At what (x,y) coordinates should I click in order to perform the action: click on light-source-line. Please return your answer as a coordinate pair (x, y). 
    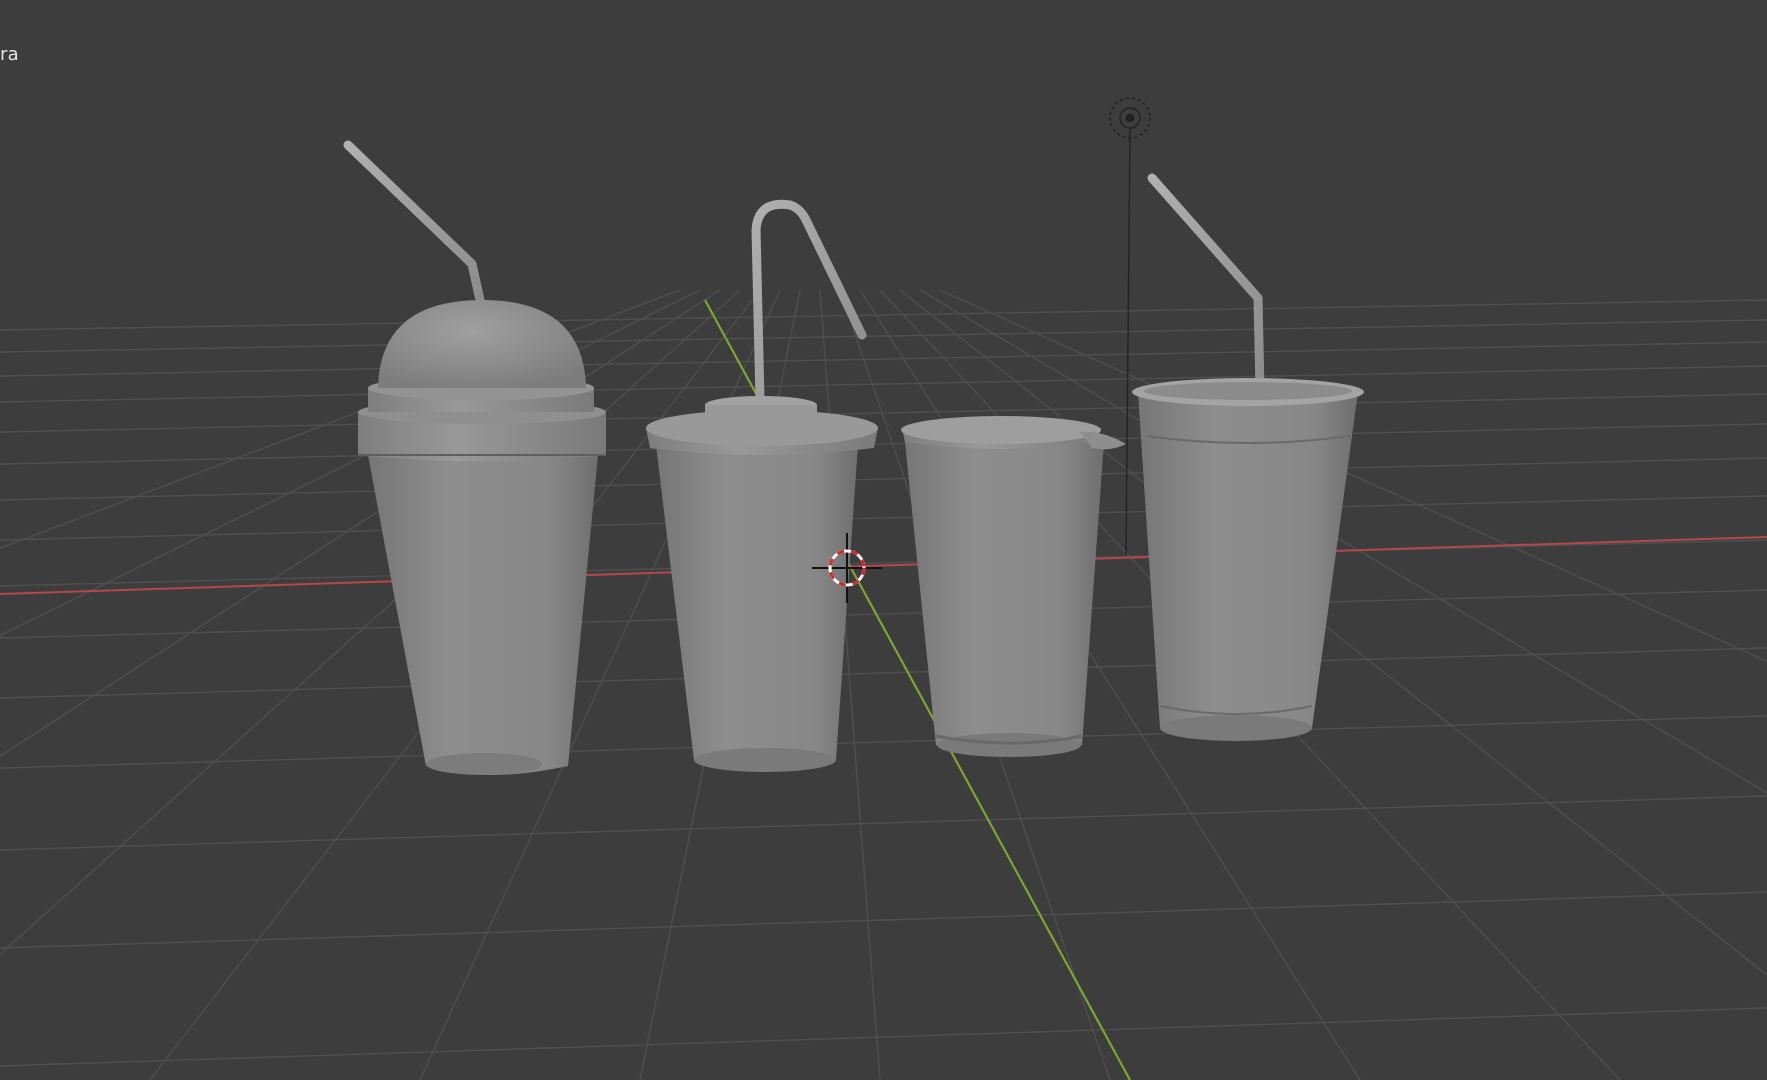
    Looking at the image, I should click on (1128, 341).